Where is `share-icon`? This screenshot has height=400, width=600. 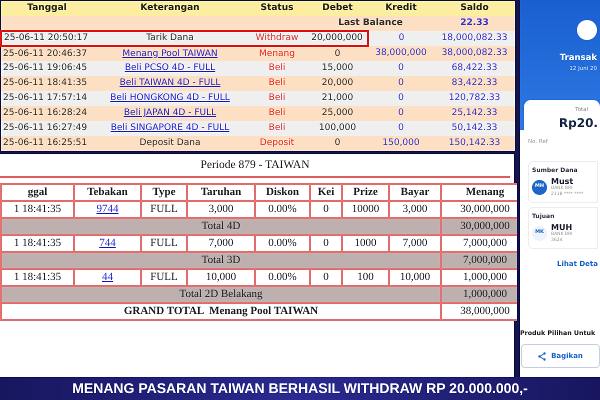
share-icon is located at coordinates (542, 356).